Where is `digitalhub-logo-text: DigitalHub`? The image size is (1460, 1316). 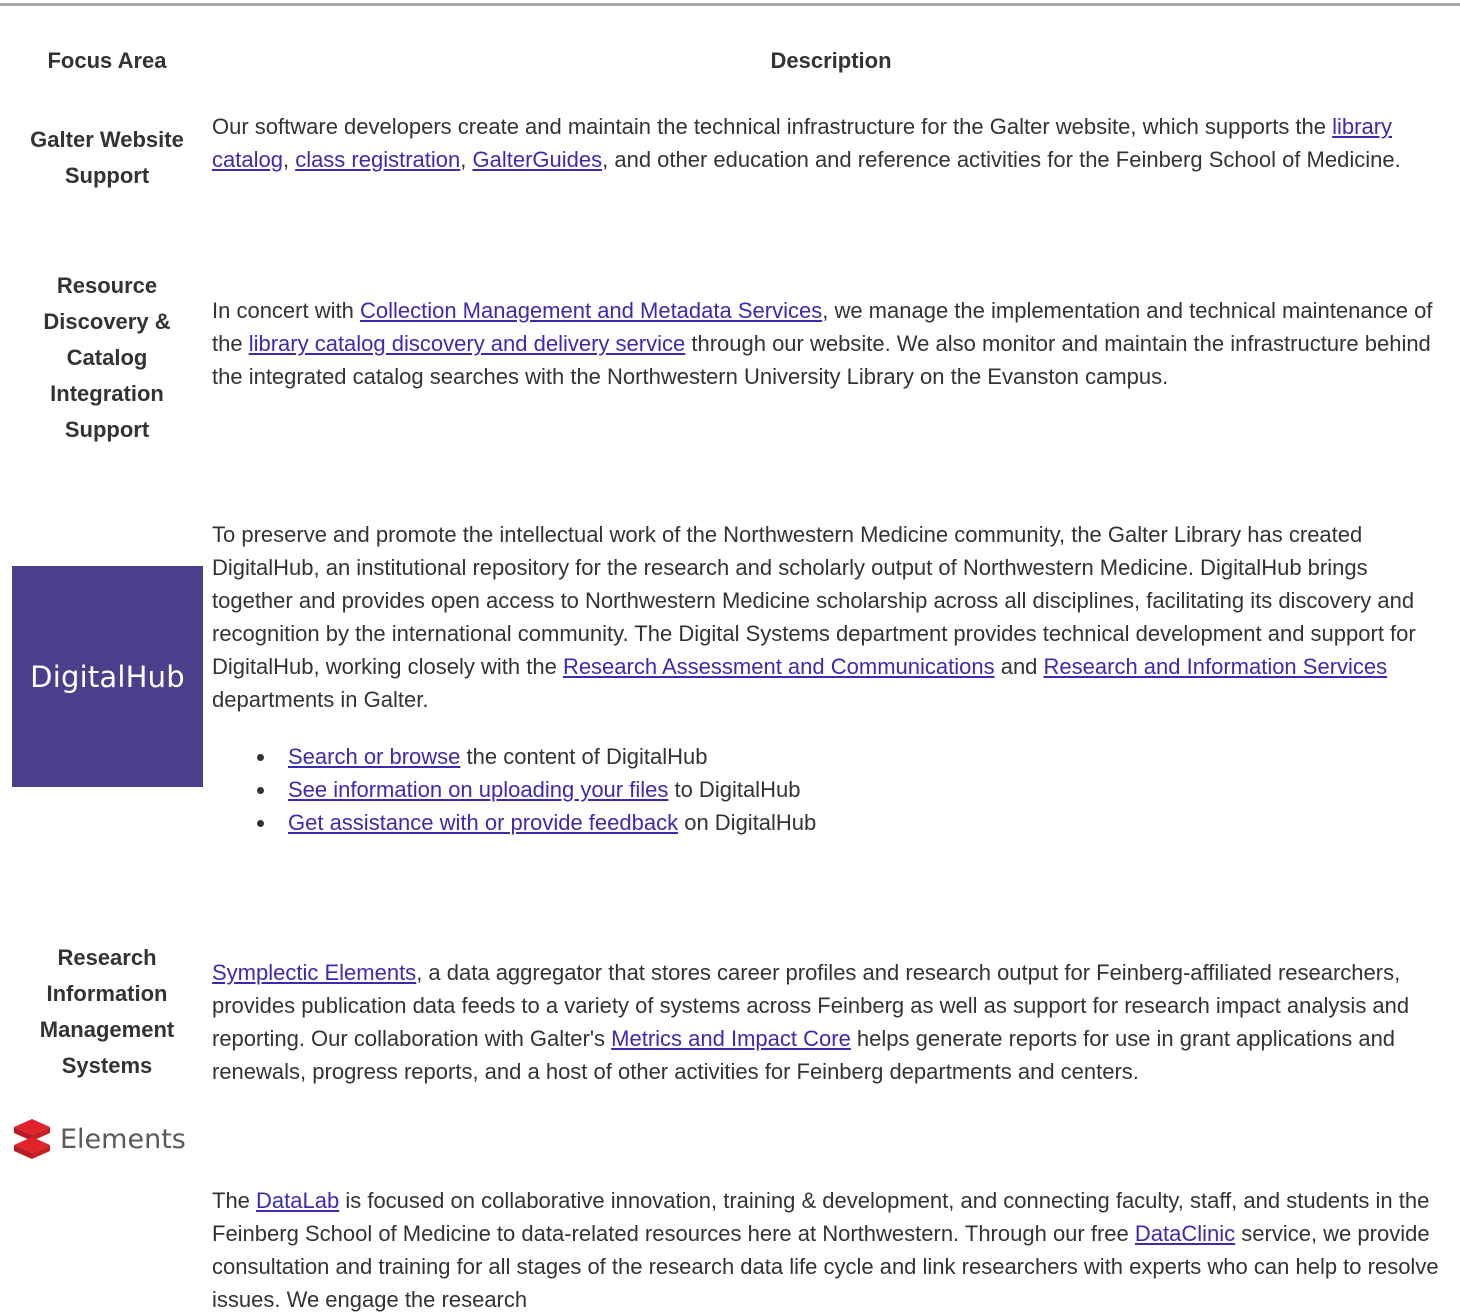 digitalhub-logo-text: DigitalHub is located at coordinates (107, 676).